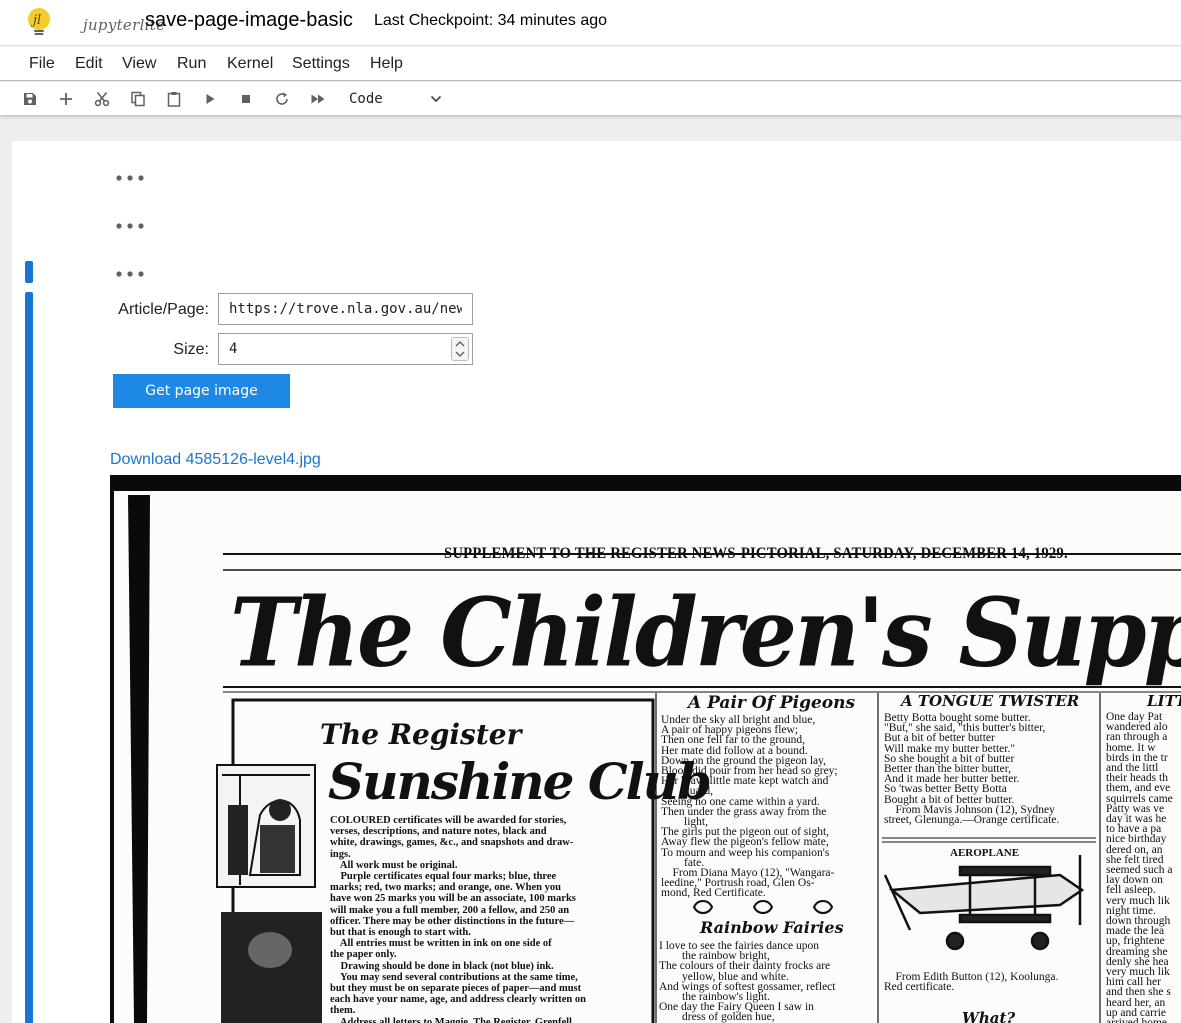 The image size is (1181, 1023). Describe the element at coordinates (985, 853) in the screenshot. I see `aeroplane-caption: AEROPLANE` at that location.